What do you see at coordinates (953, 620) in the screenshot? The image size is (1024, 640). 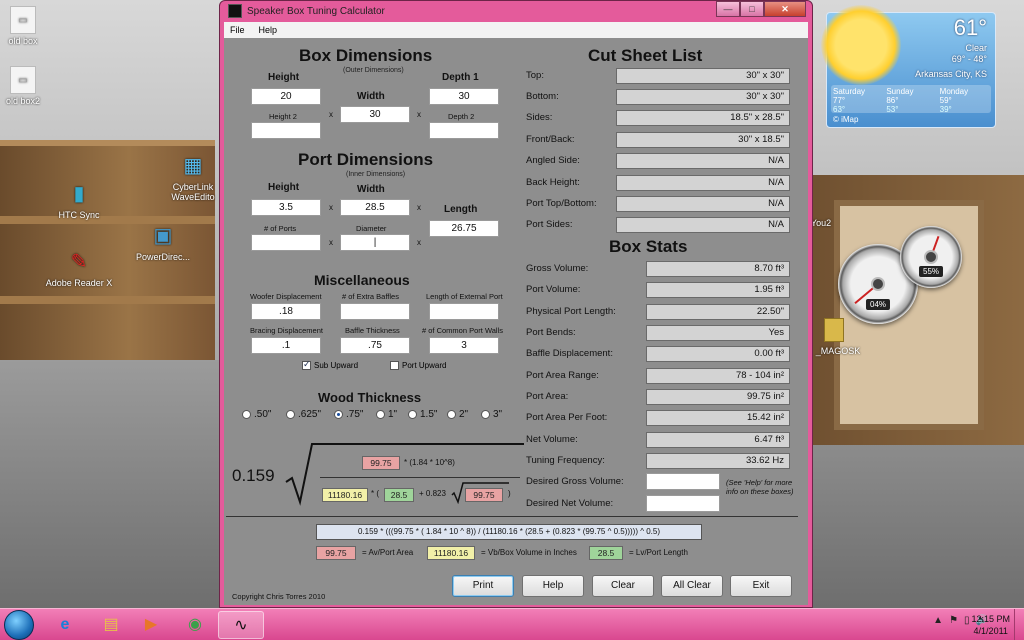 I see `action-center-icon: ⚑` at bounding box center [953, 620].